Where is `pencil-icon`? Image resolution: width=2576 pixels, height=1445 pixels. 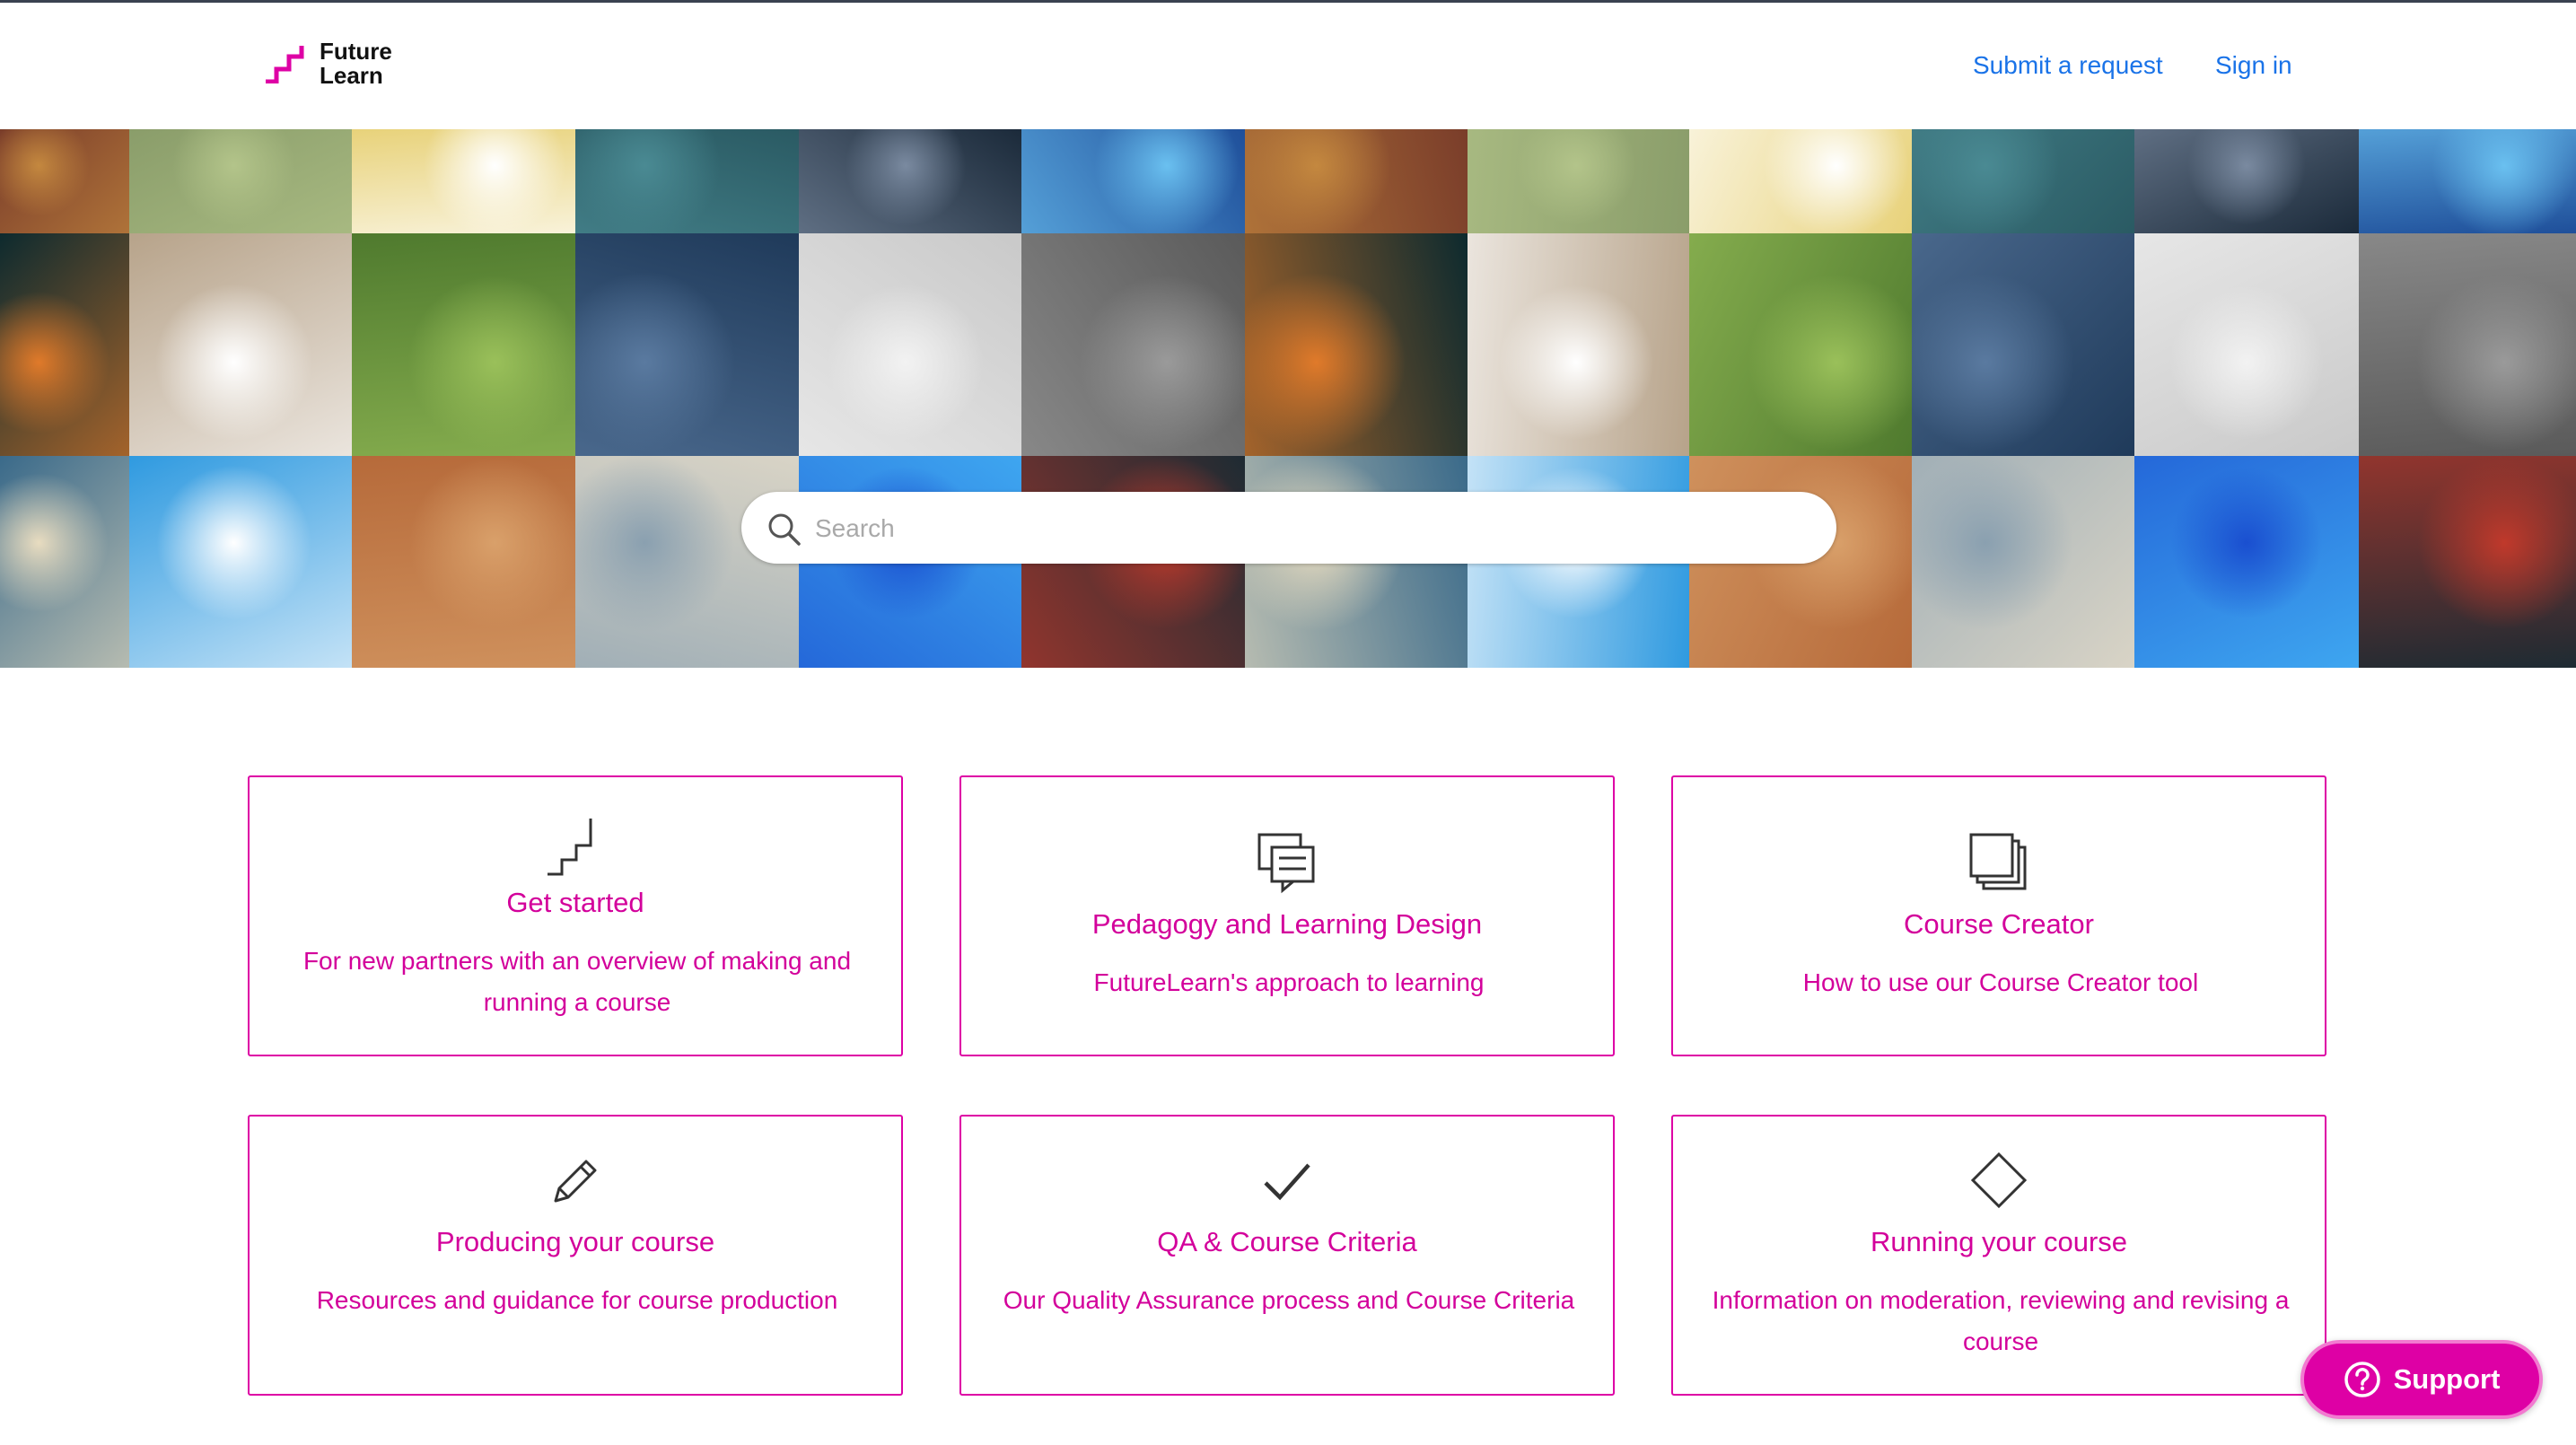
pencil-icon is located at coordinates (575, 1181).